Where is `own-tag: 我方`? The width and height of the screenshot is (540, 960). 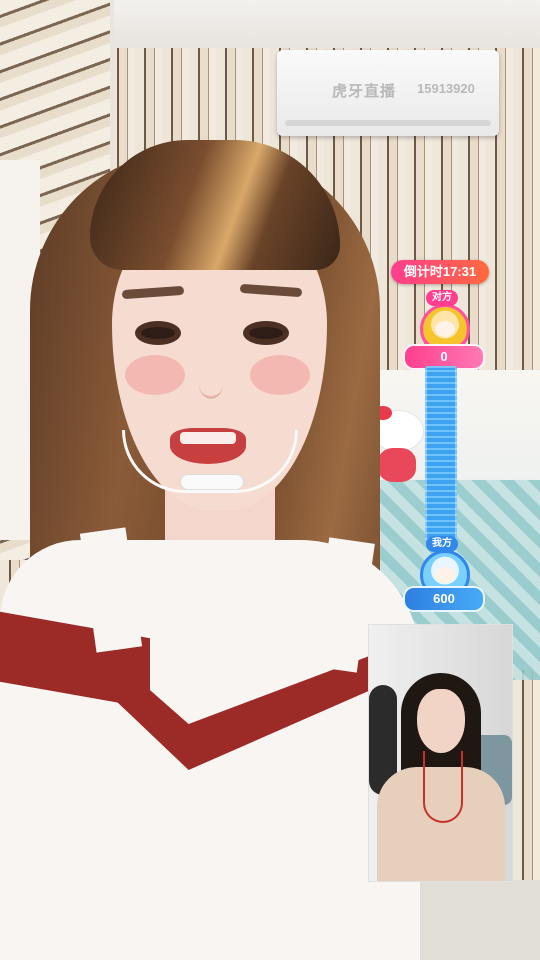
own-tag: 我方 is located at coordinates (442, 544).